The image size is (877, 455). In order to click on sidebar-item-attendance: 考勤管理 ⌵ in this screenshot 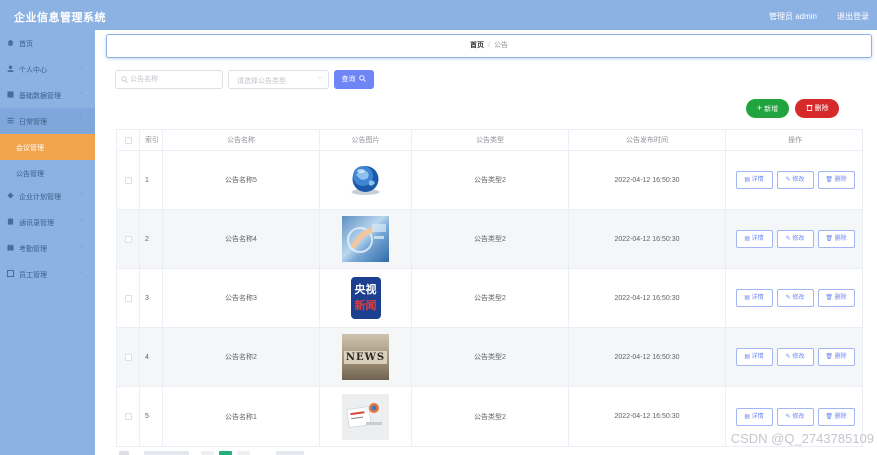, I will do `click(47, 248)`.